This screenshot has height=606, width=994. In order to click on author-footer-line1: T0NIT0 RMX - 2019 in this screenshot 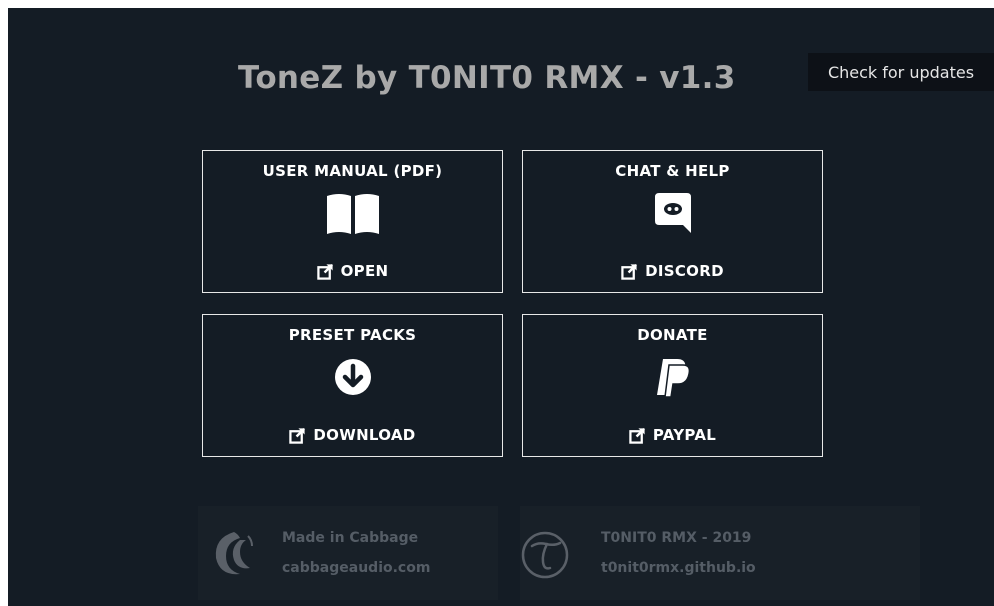, I will do `click(676, 538)`.